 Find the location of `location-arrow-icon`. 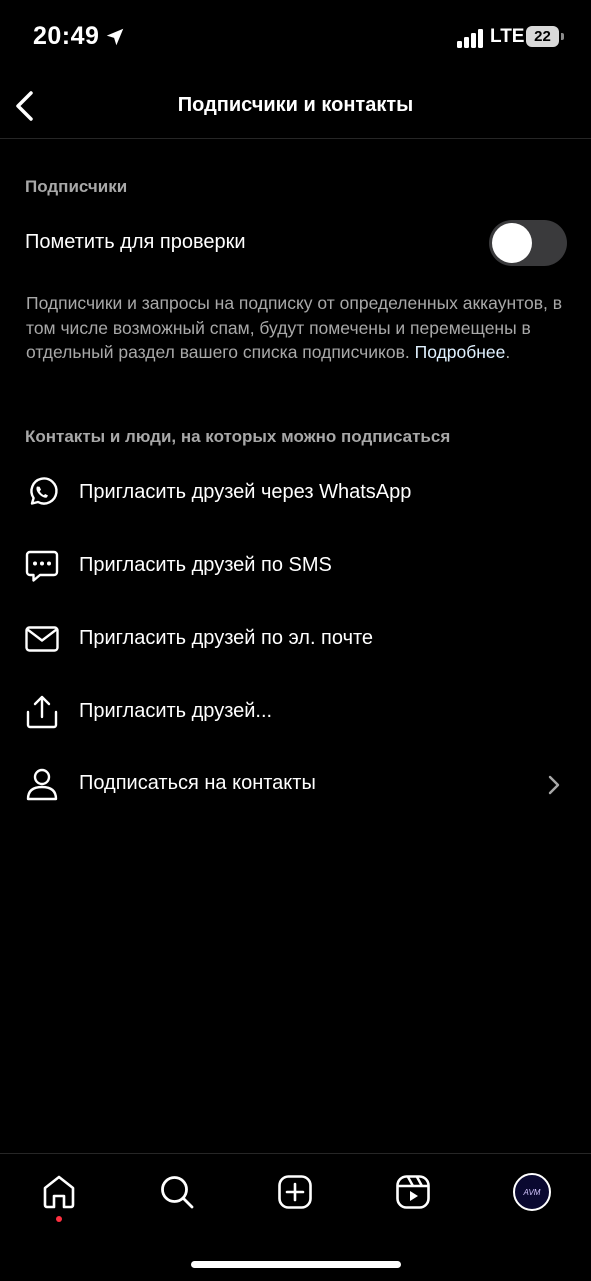

location-arrow-icon is located at coordinates (115, 37).